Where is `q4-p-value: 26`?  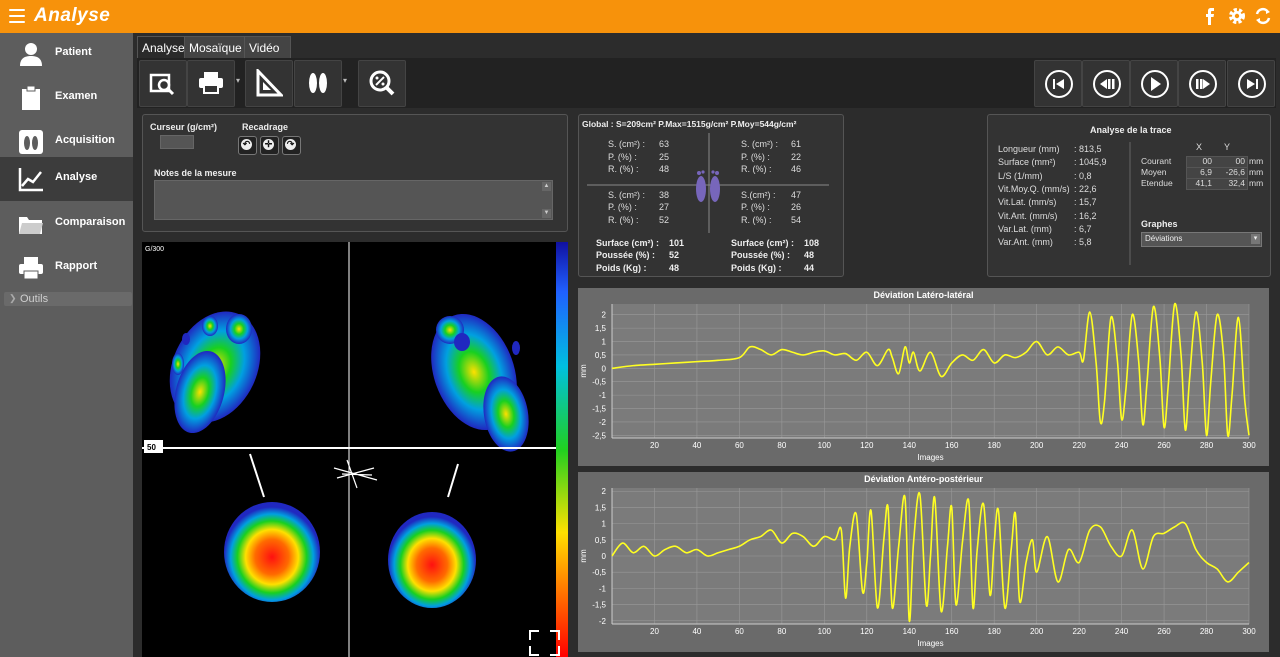
q4-p-value: 26 is located at coordinates (796, 207).